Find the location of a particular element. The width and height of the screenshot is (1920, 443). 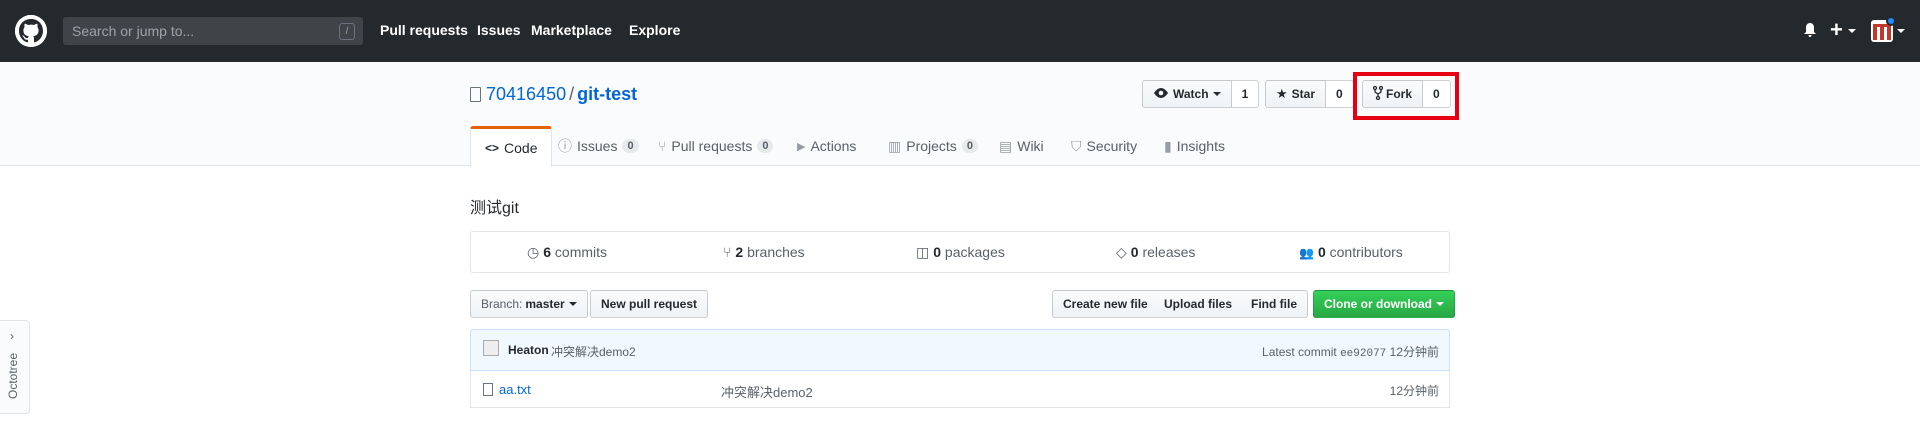

star-button-group: ★ Star 0 is located at coordinates (1309, 94).